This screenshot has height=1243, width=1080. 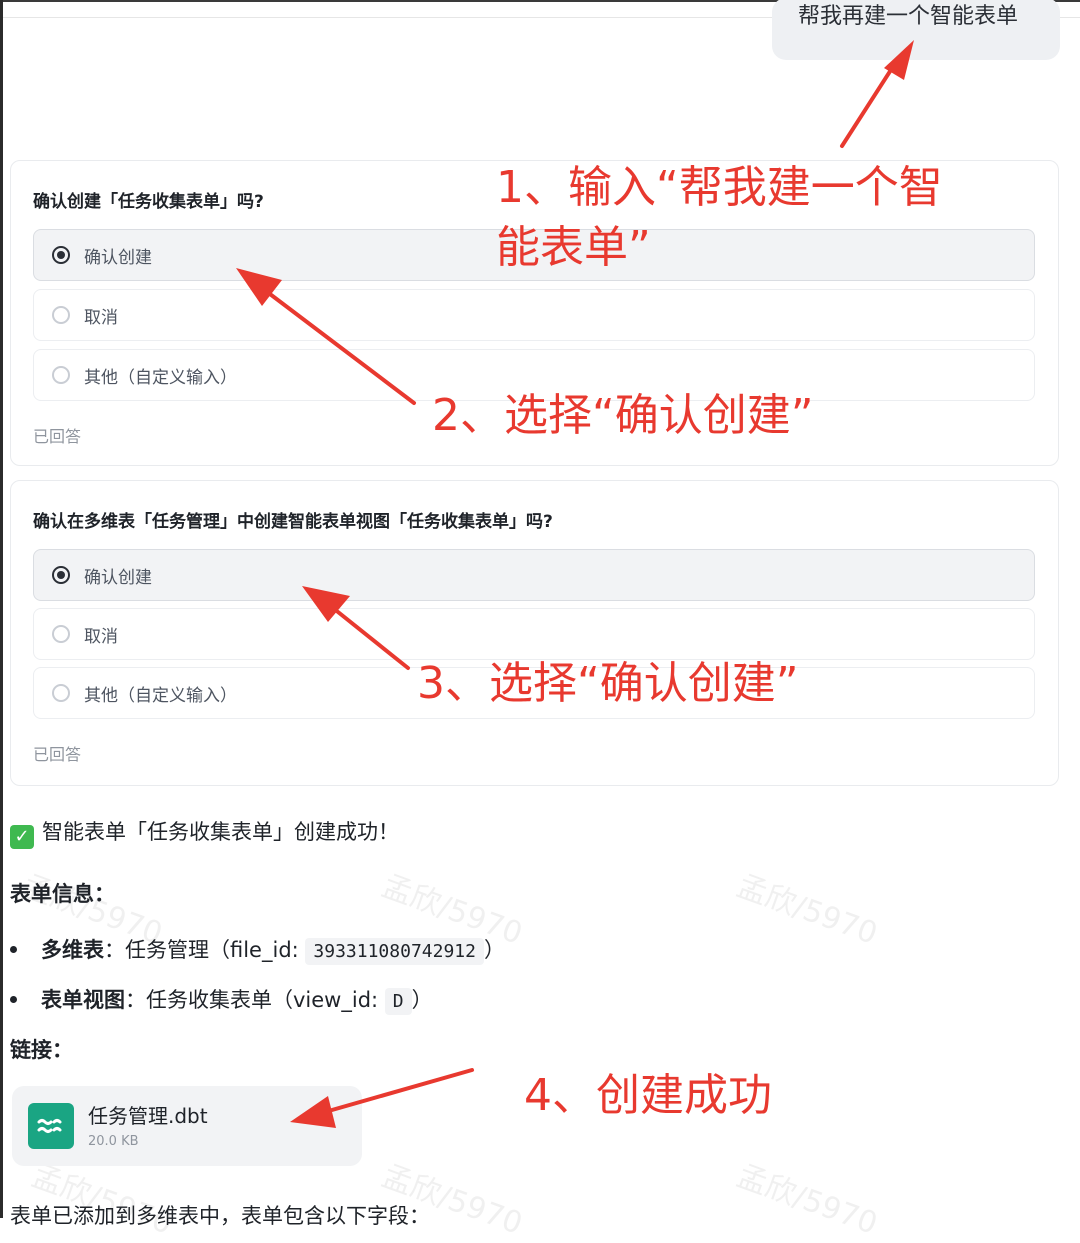 I want to click on arrow-step3, so click(x=368, y=636).